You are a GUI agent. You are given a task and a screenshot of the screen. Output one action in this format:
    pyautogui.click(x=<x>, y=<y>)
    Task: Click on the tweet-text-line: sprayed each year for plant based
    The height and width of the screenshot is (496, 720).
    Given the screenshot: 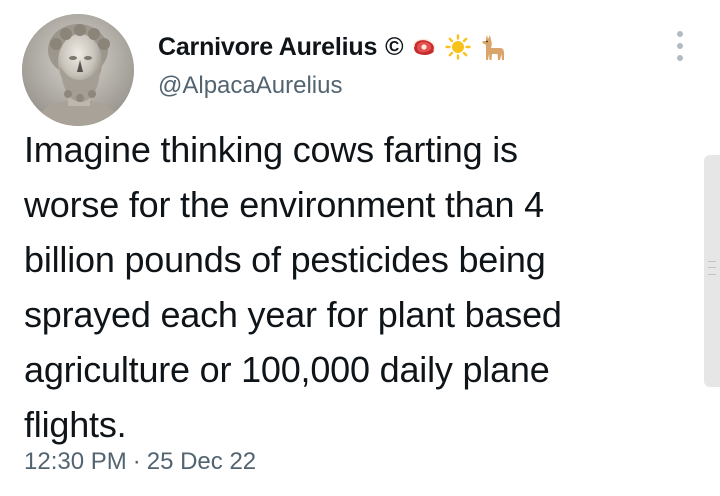 What is the action you would take?
    pyautogui.click(x=293, y=314)
    